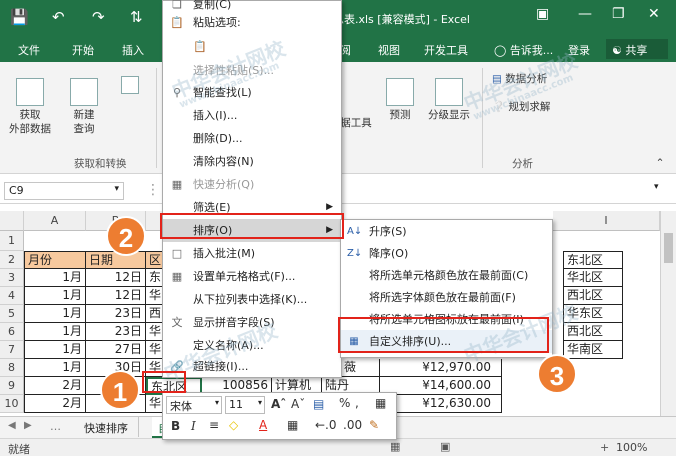  Describe the element at coordinates (637, 49) in the screenshot. I see `share-button: ☯ 共享` at that location.